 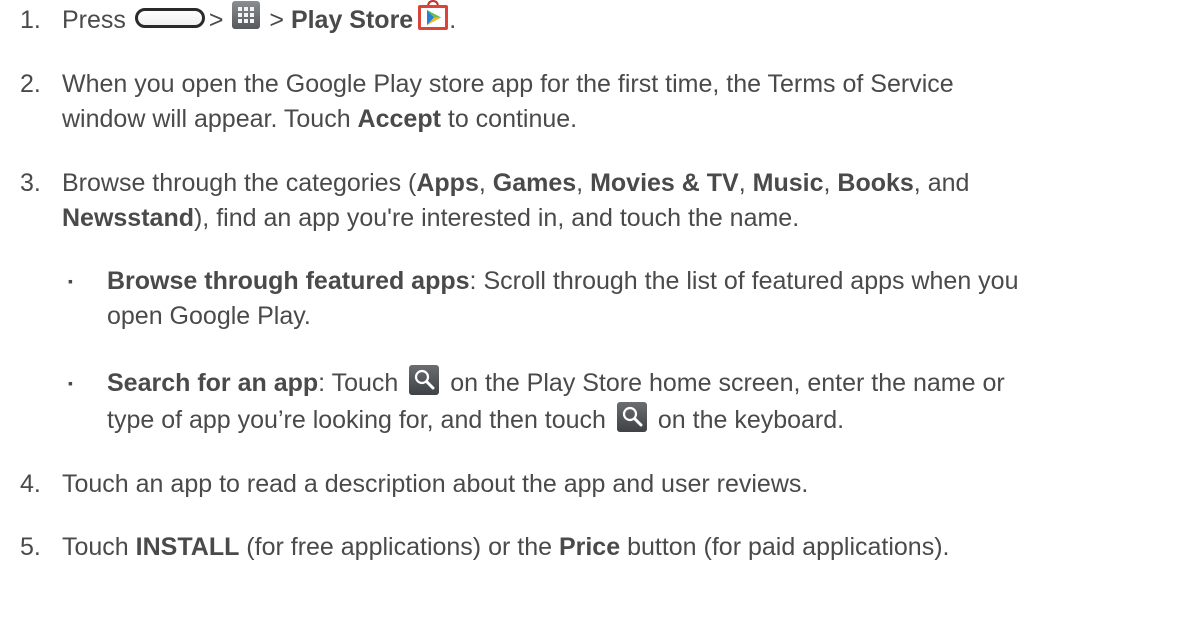 What do you see at coordinates (30, 183) in the screenshot?
I see `step-3-number: 3.` at bounding box center [30, 183].